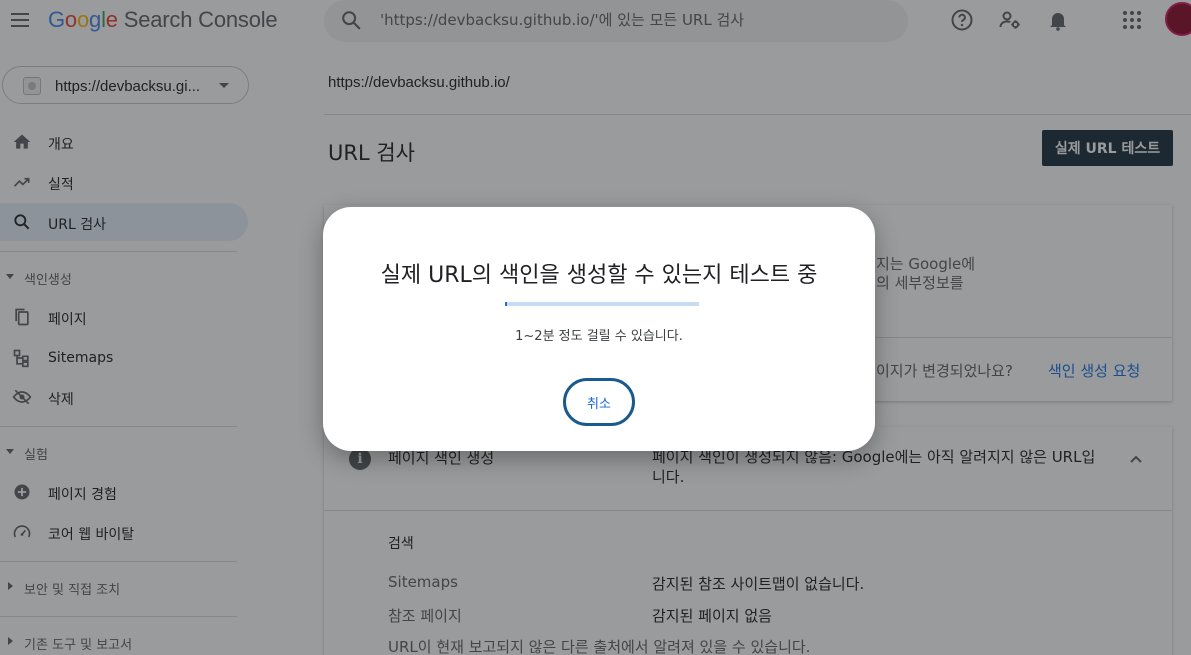 The width and height of the screenshot is (1191, 655). I want to click on dialog-subtitle: 1~2분 정도 걸릴 수 있습니다., so click(599, 336).